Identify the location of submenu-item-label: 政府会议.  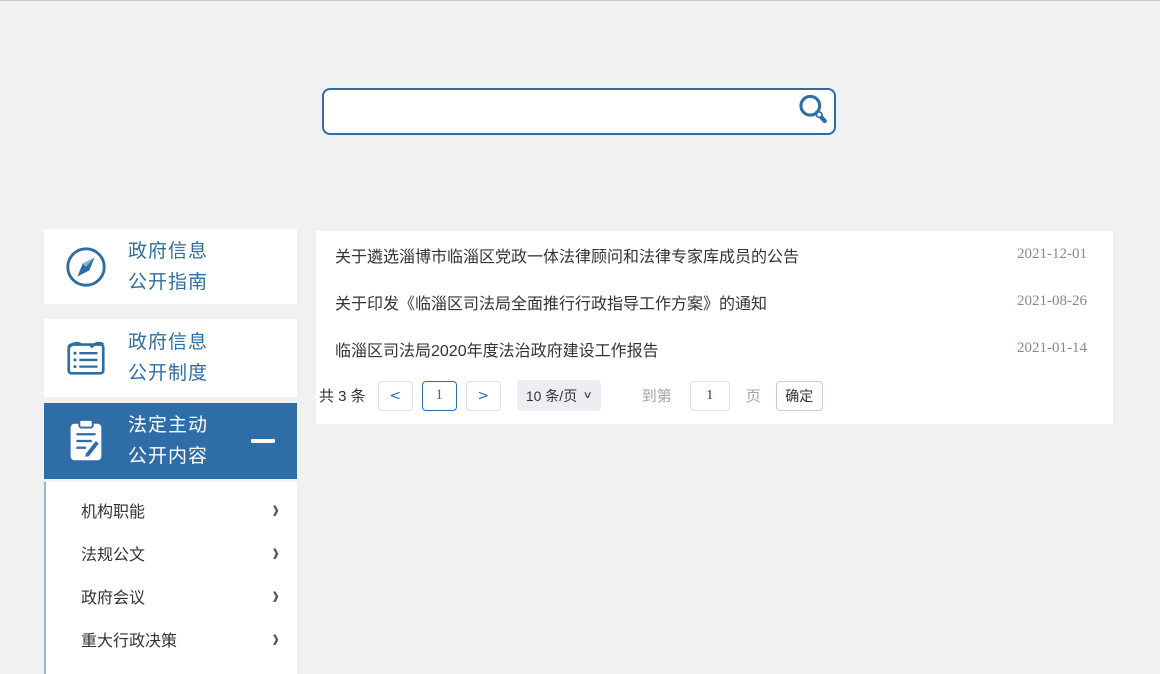
(113, 598).